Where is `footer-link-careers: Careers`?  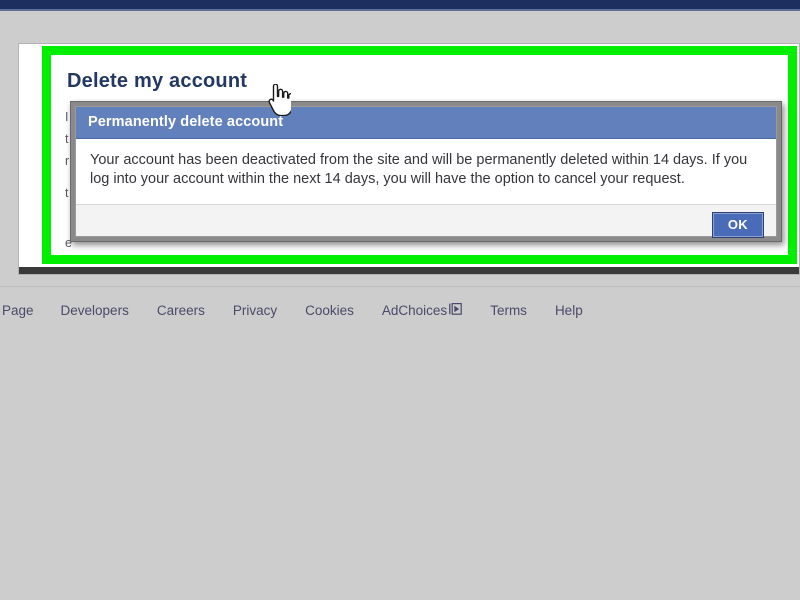
footer-link-careers: Careers is located at coordinates (181, 310).